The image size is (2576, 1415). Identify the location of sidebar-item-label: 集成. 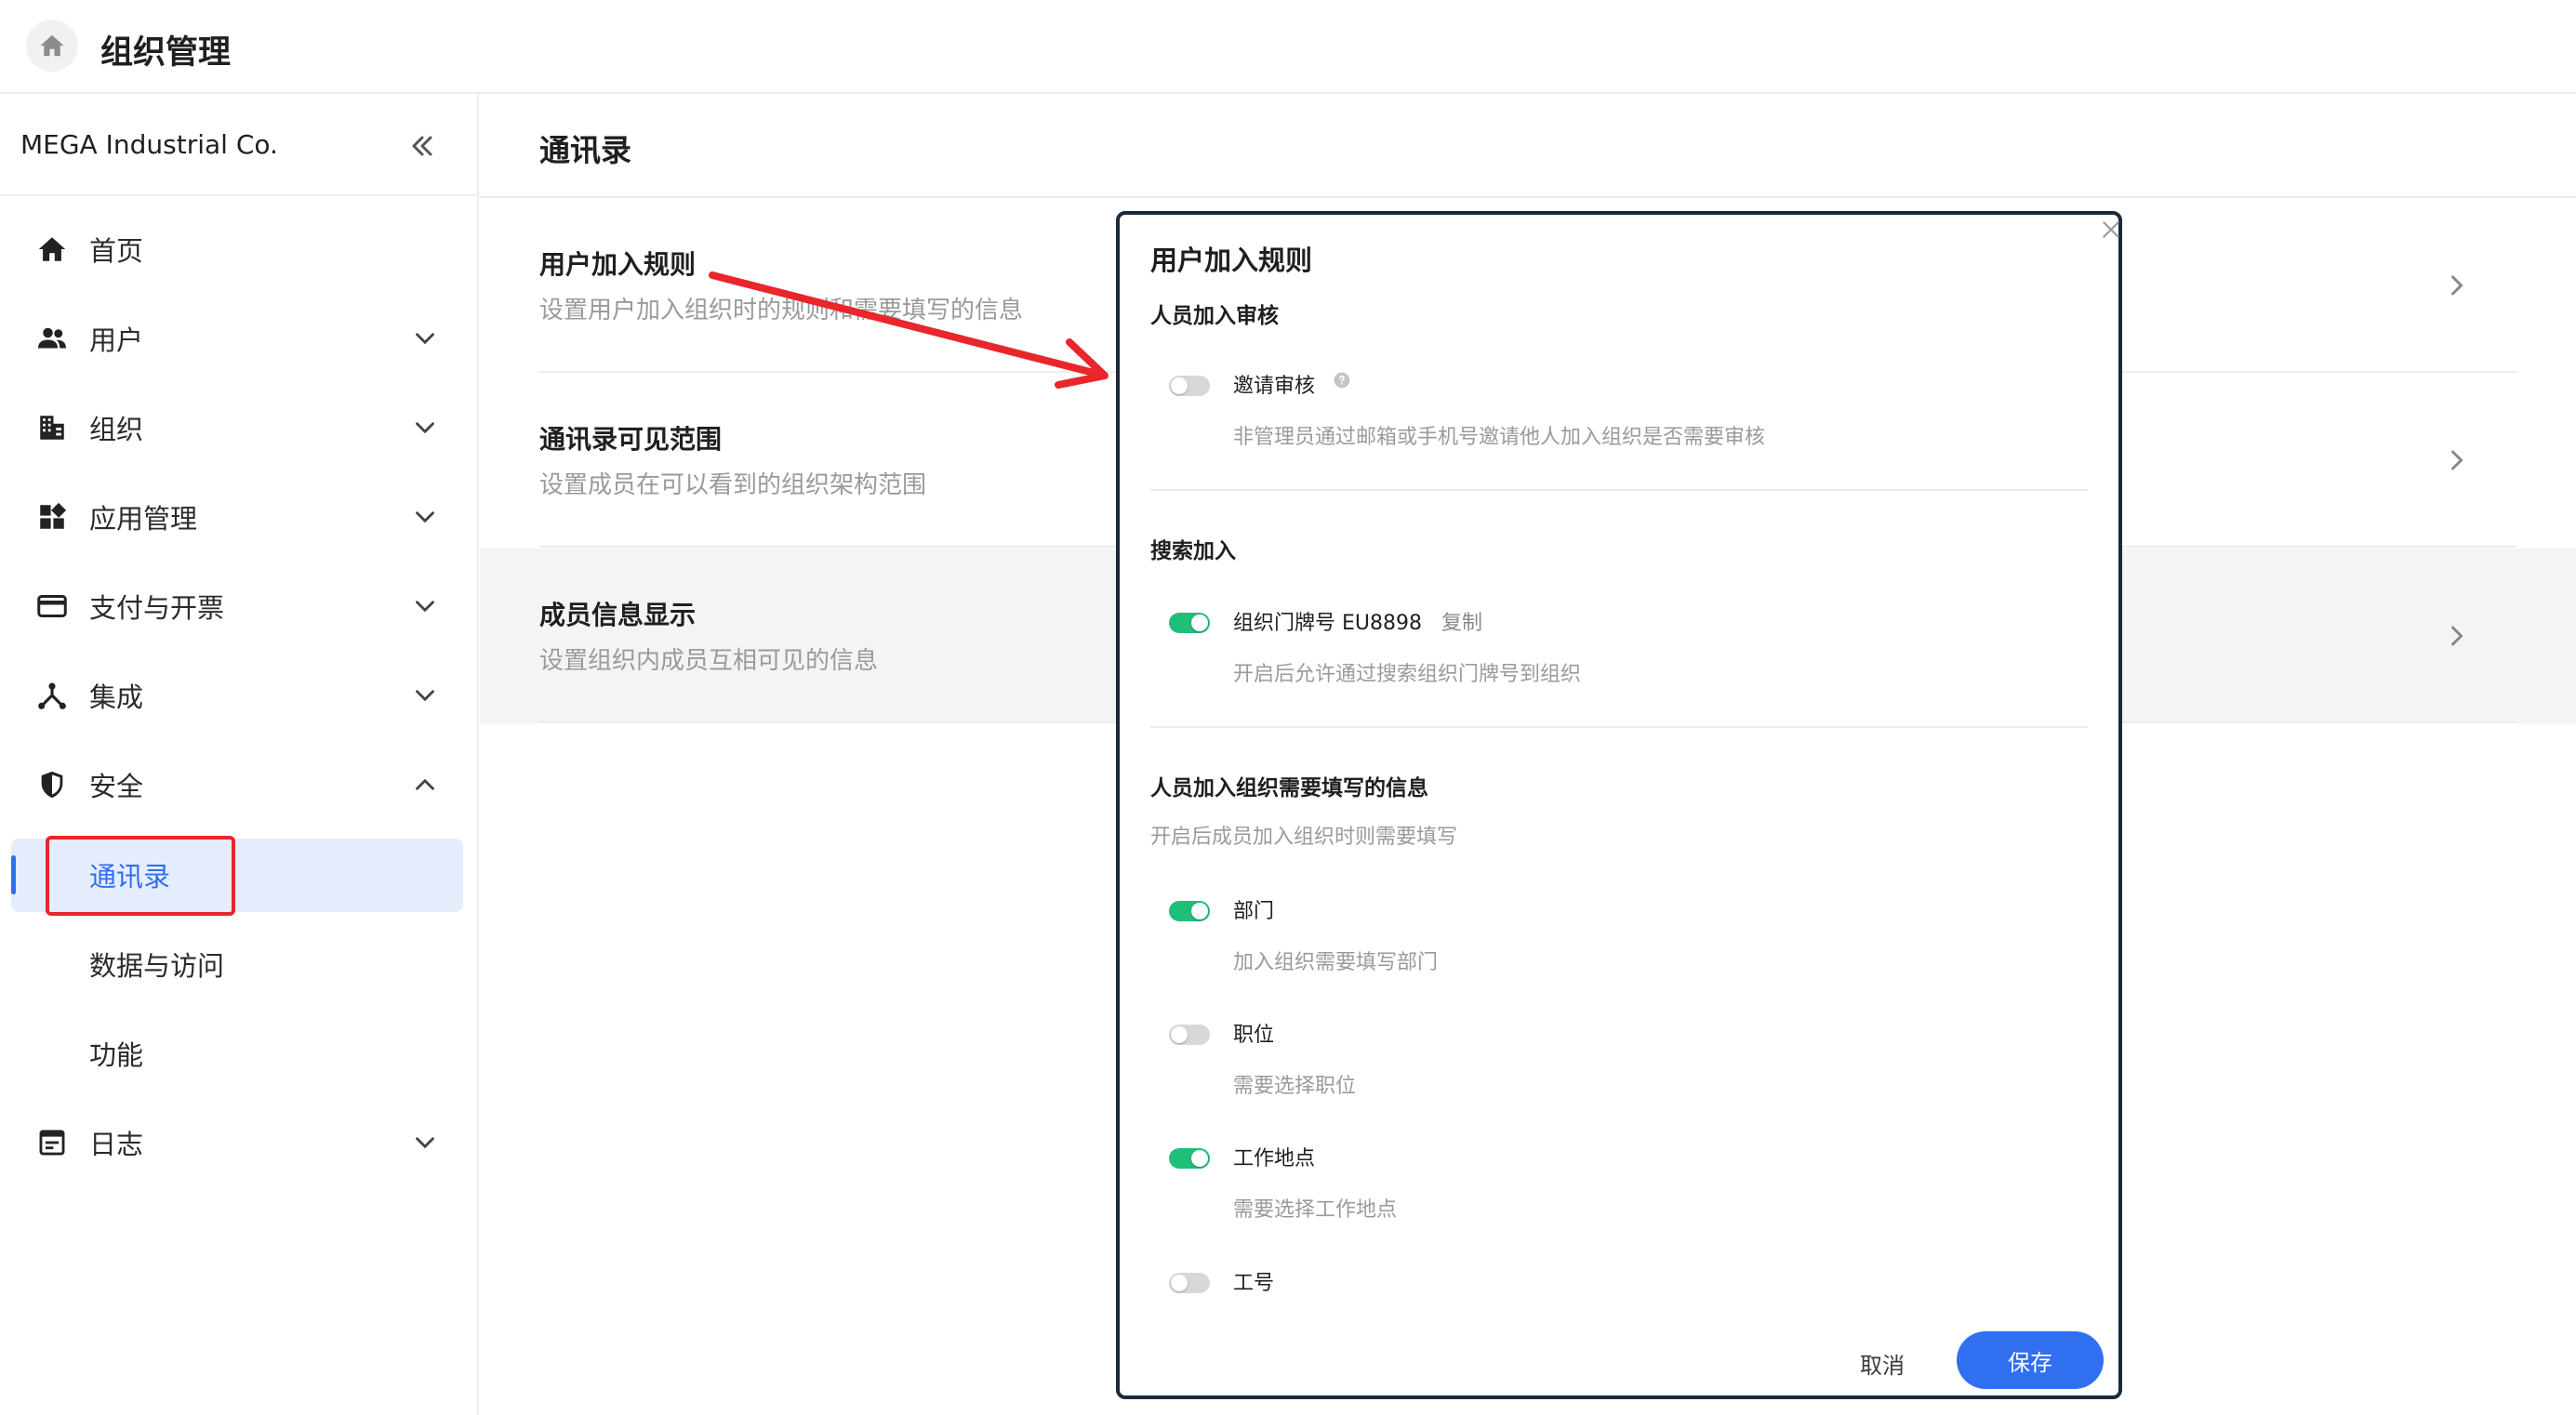
(116, 697).